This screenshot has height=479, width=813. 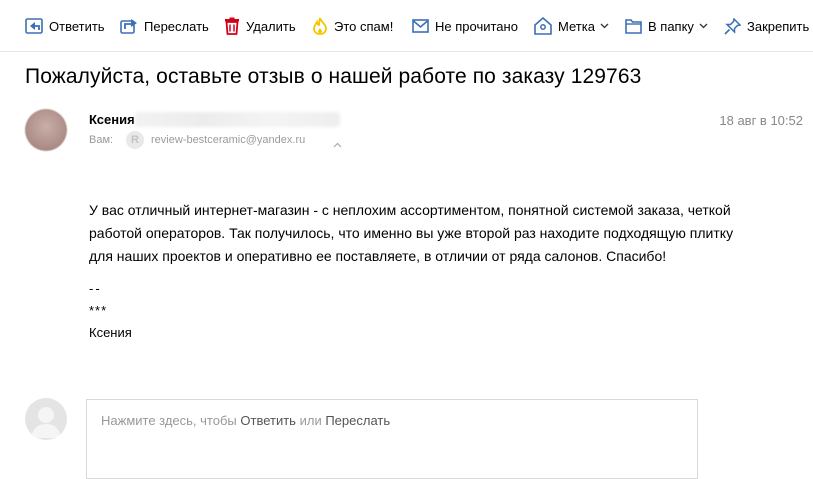 What do you see at coordinates (98, 310) in the screenshot?
I see `signature-stars: ***` at bounding box center [98, 310].